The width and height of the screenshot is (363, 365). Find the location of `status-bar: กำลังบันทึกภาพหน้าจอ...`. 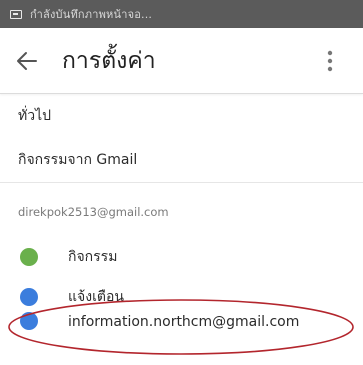

status-bar: กำลังบันทึกภาพหน้าจอ... is located at coordinates (181, 14).